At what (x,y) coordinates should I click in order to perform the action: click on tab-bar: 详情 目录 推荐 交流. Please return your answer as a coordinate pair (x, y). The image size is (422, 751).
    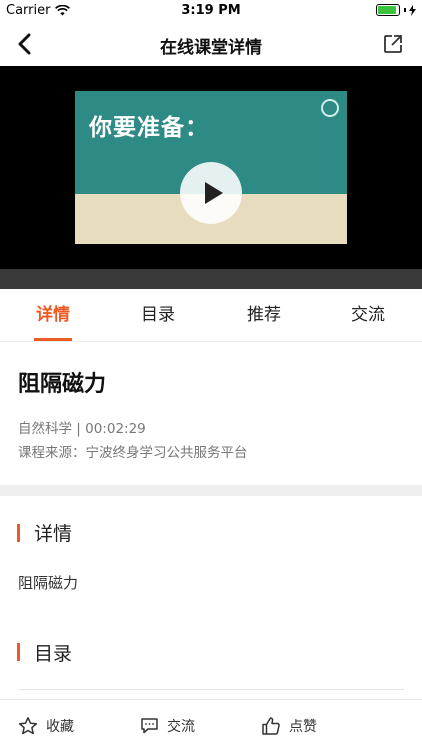
    Looking at the image, I should click on (211, 315).